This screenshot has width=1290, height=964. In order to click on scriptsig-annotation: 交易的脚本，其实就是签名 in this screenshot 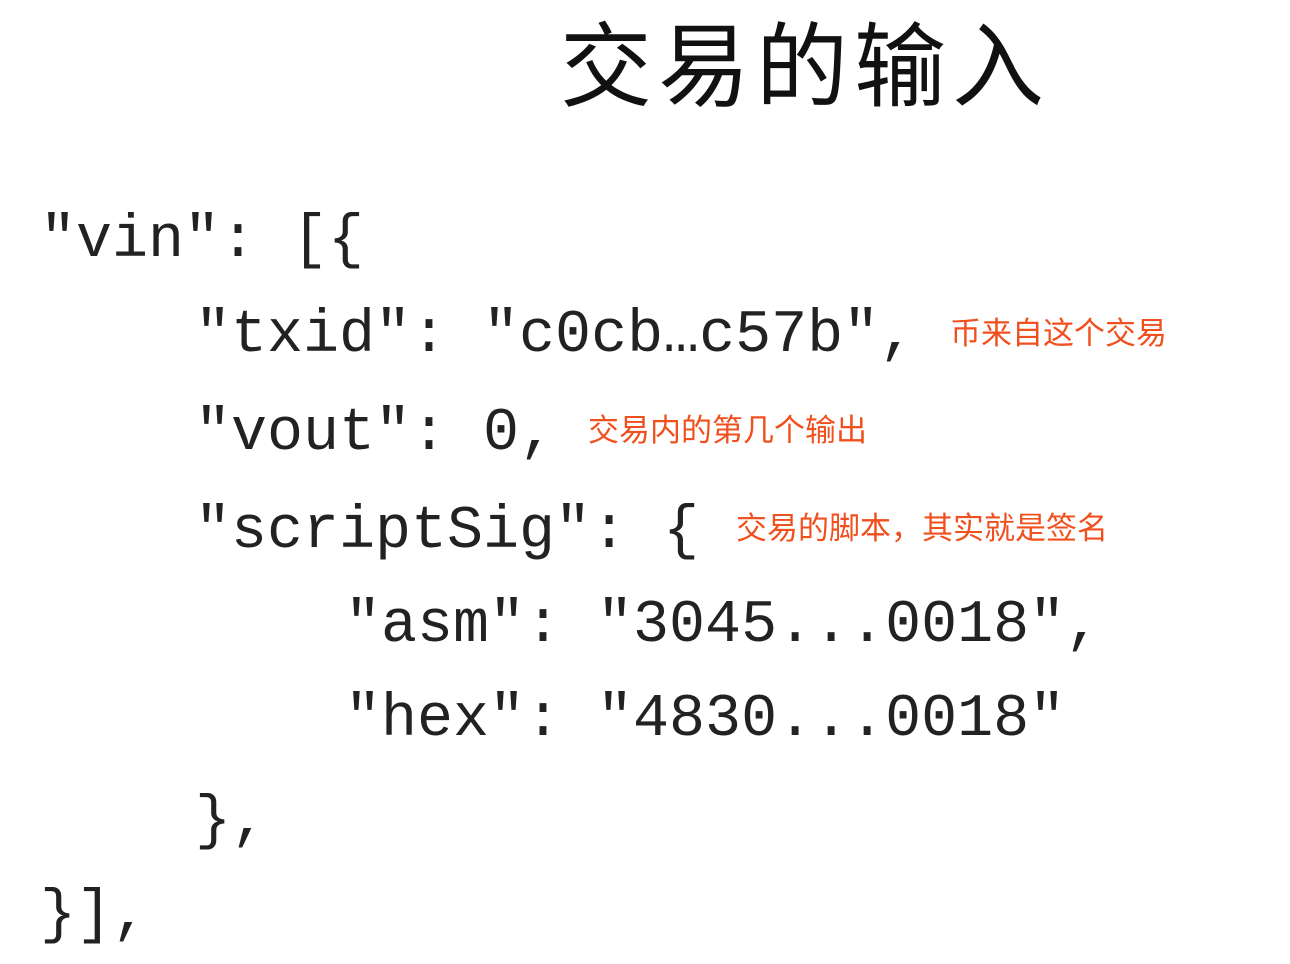, I will do `click(922, 529)`.